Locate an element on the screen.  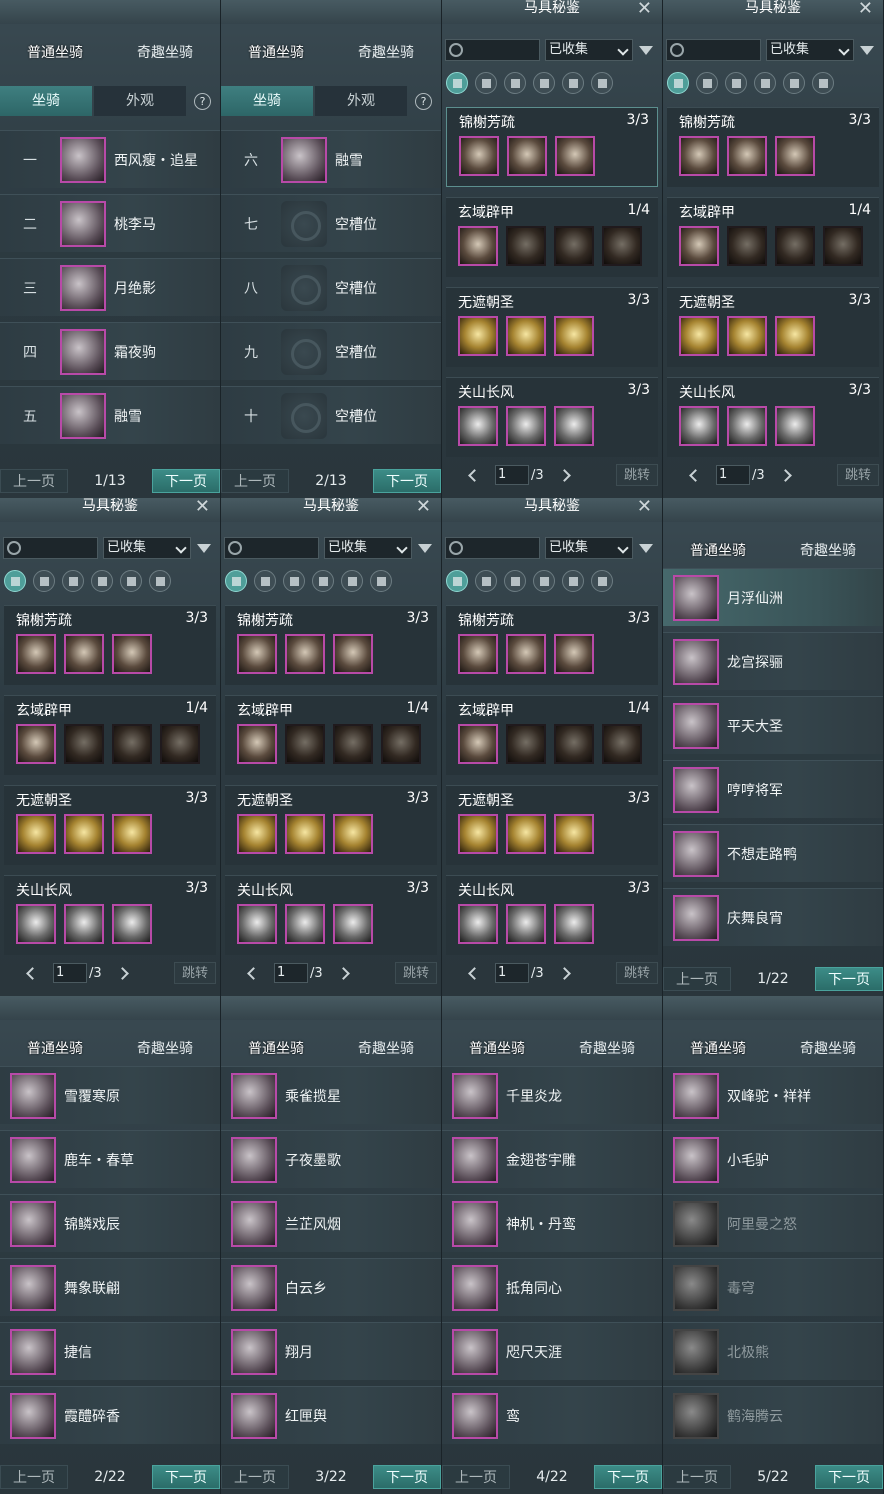
slot-row: 一 西风瘦・追星 is located at coordinates (110, 159).